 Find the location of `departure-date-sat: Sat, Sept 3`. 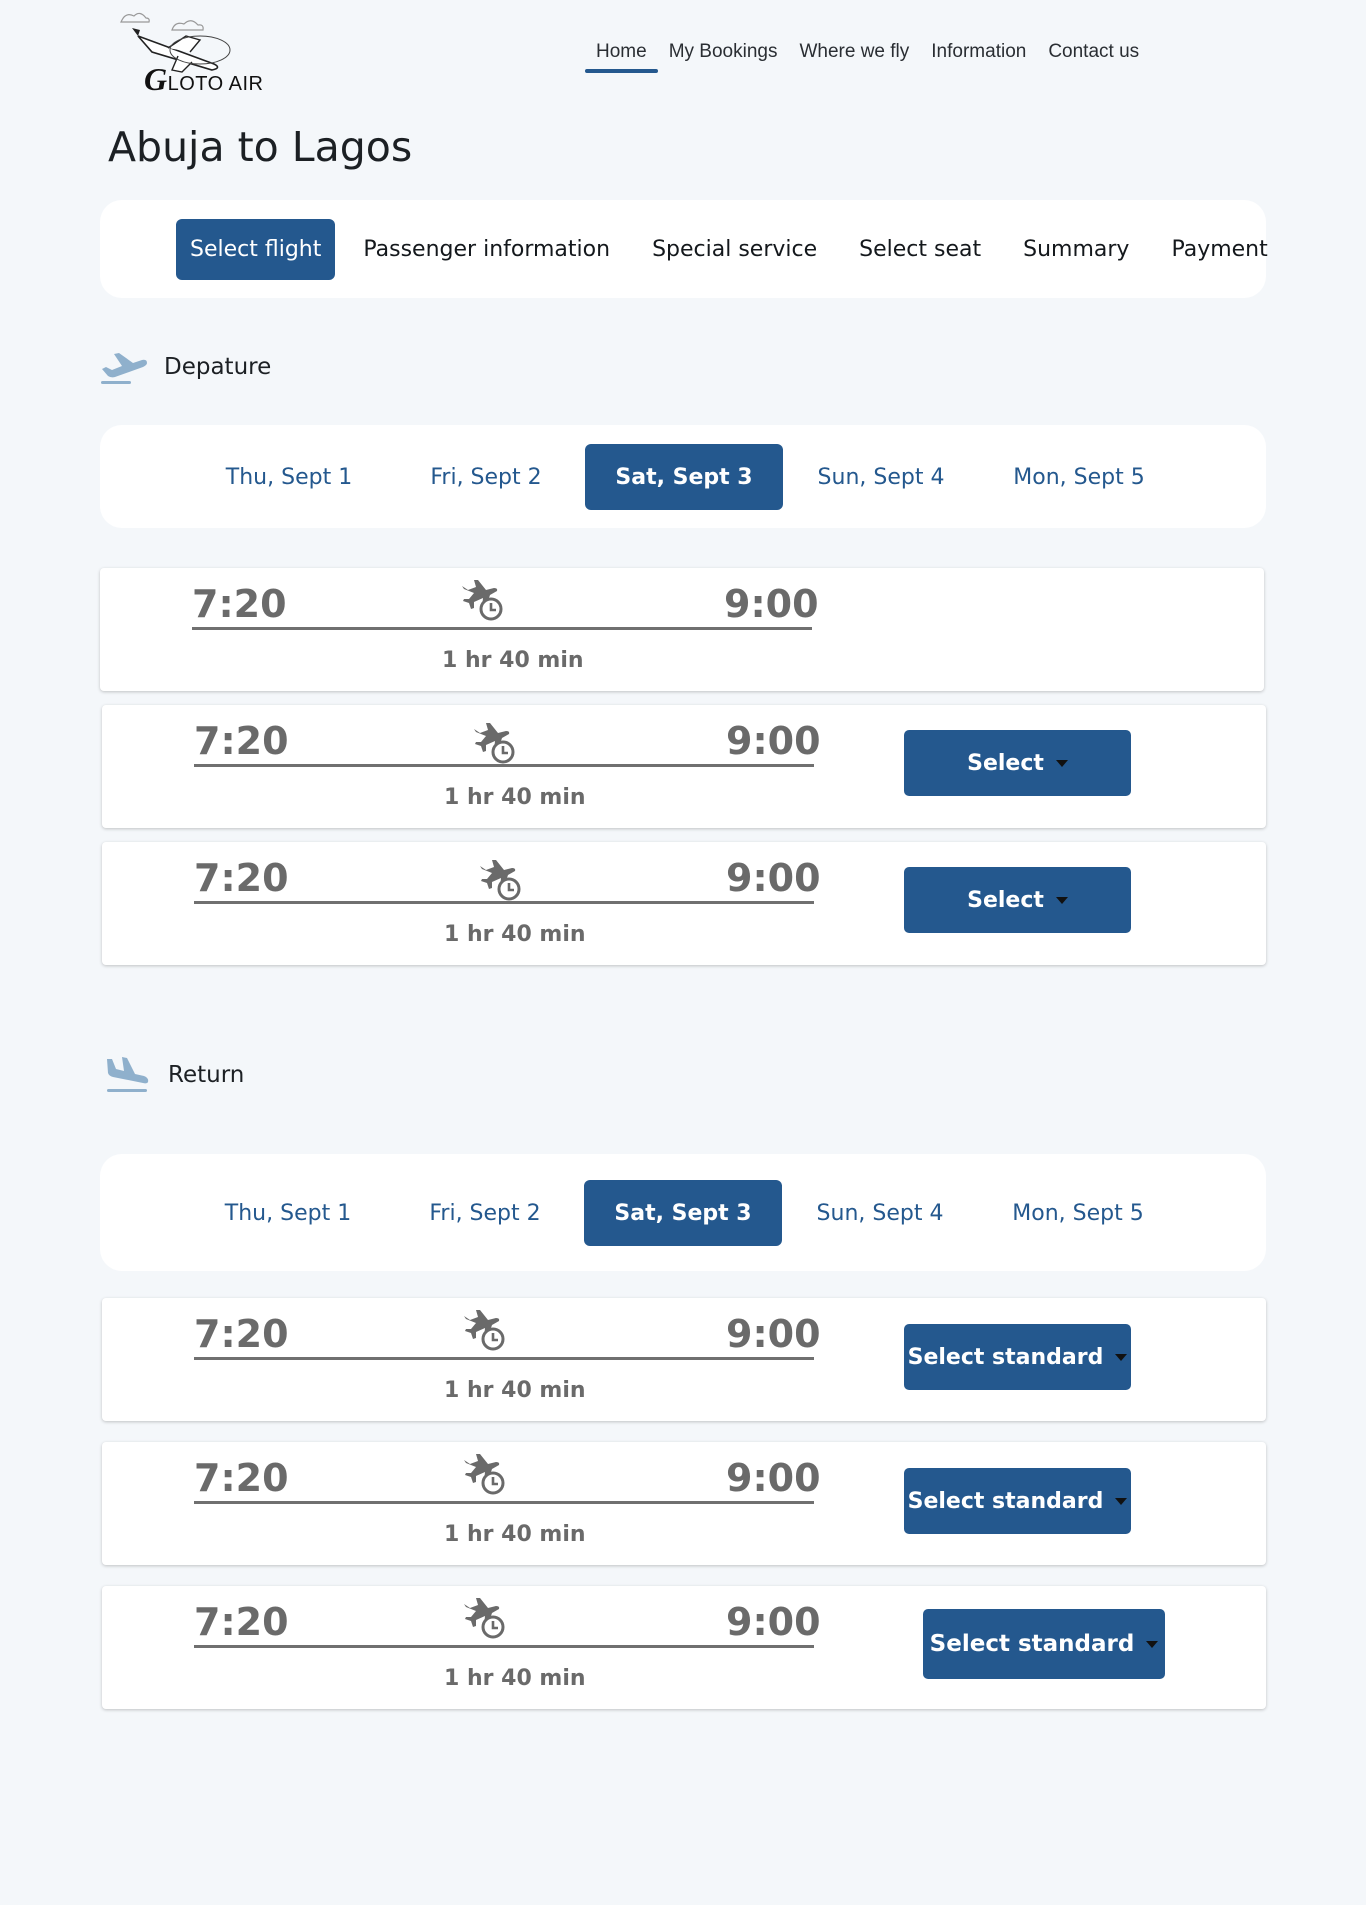

departure-date-sat: Sat, Sept 3 is located at coordinates (684, 477).